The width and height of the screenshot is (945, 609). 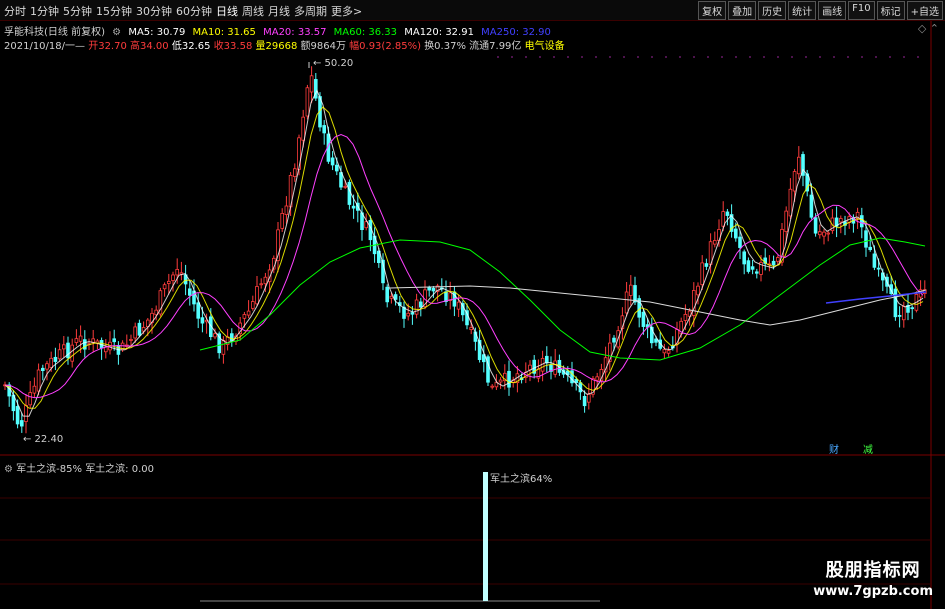 I want to click on watermark-title: 股朋指标网, so click(x=873, y=570).